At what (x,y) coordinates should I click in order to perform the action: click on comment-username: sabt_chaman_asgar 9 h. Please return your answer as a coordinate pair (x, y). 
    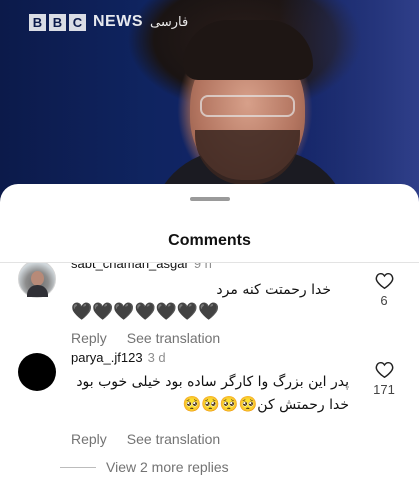
    Looking at the image, I should click on (141, 267).